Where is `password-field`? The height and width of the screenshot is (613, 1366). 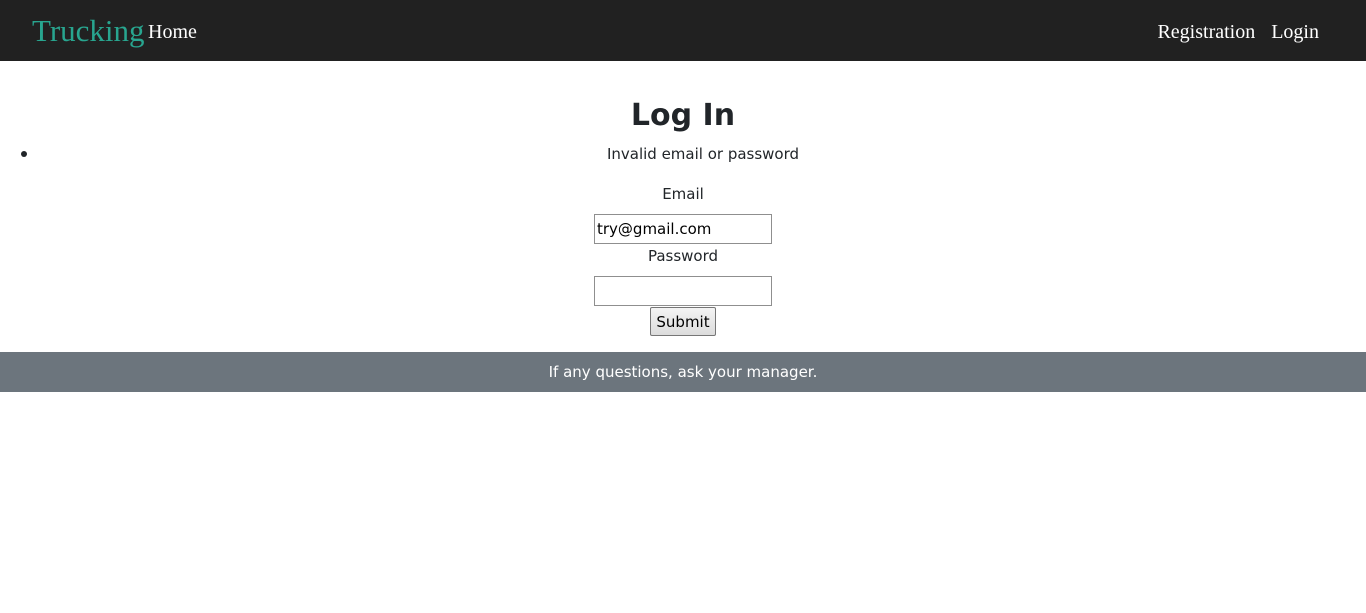
password-field is located at coordinates (683, 291).